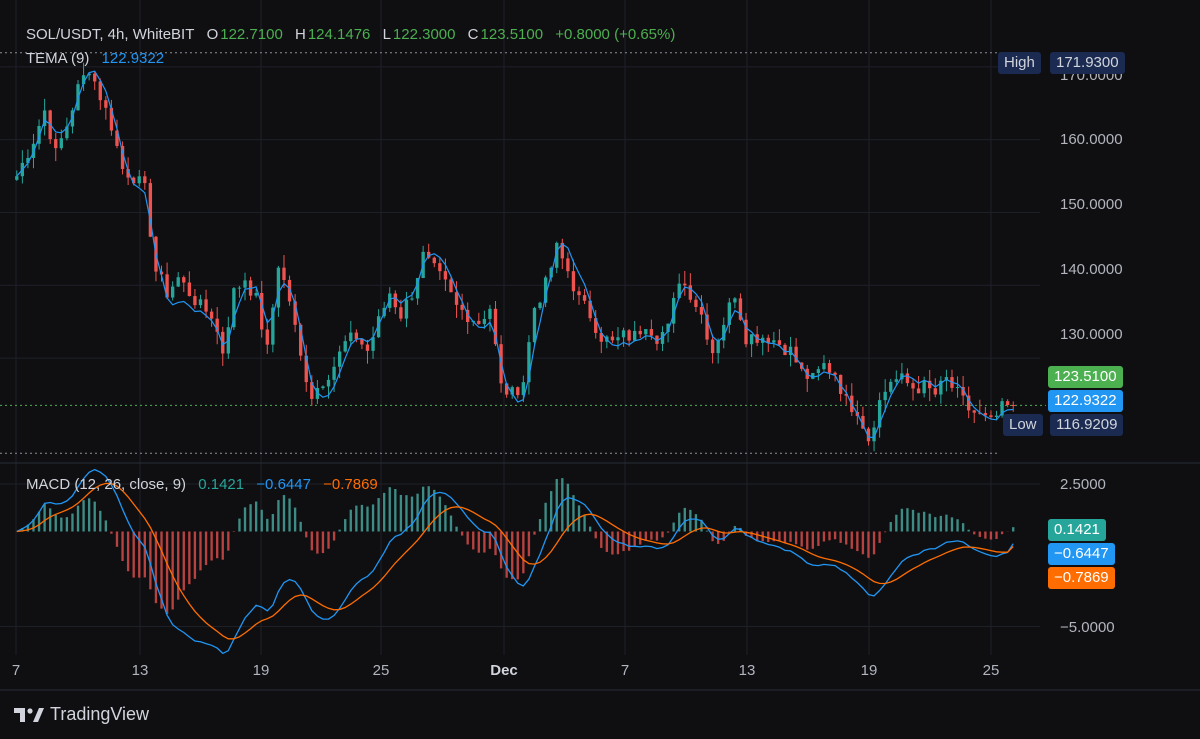 The image size is (1200, 739). What do you see at coordinates (110, 34) in the screenshot?
I see `symbol-title: SOL/USDT, 4h, WhiteBIT` at bounding box center [110, 34].